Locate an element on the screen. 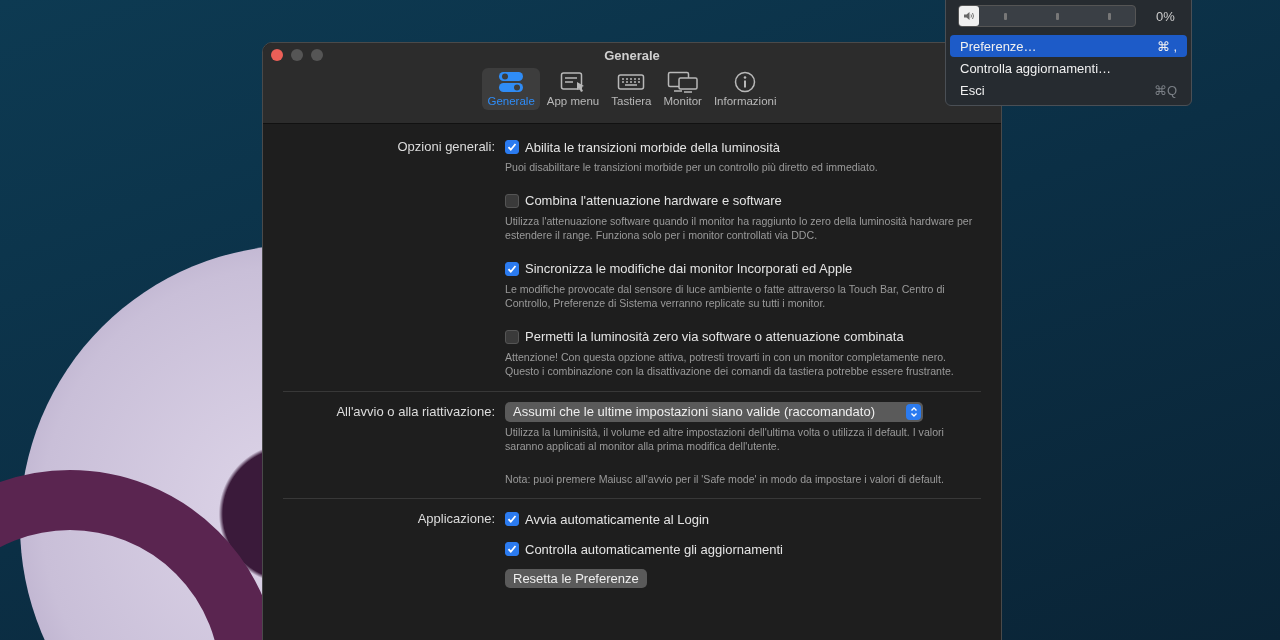 The height and width of the screenshot is (640, 1280). popup-button: Assumi che le ultime impostazioni siano valide (raccomandato) is located at coordinates (714, 411).